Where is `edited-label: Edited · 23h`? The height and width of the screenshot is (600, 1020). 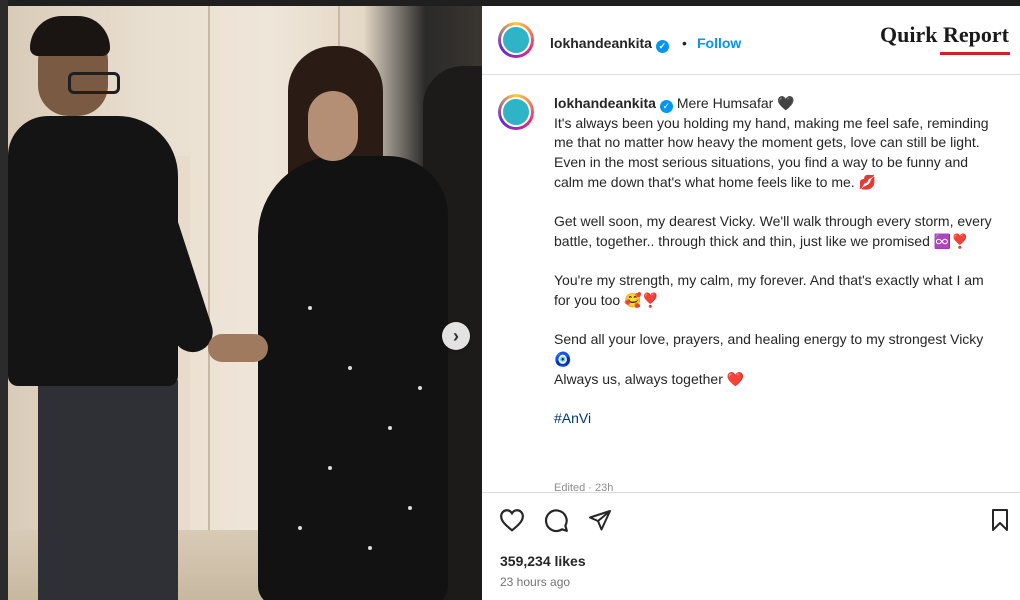
edited-label: Edited · 23h is located at coordinates (584, 487).